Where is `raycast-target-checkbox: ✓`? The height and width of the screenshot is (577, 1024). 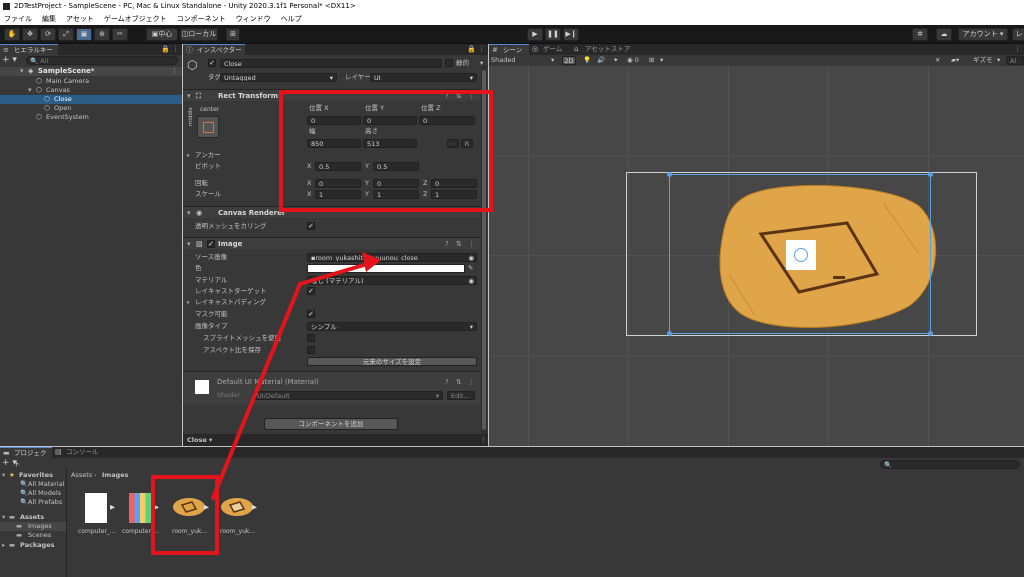
raycast-target-checkbox: ✓ is located at coordinates (311, 291).